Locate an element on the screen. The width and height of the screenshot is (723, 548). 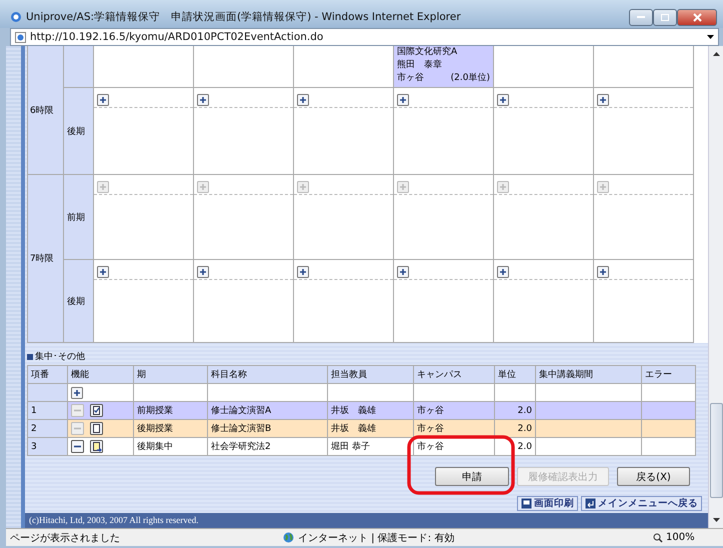
column-header: 期 is located at coordinates (171, 375).